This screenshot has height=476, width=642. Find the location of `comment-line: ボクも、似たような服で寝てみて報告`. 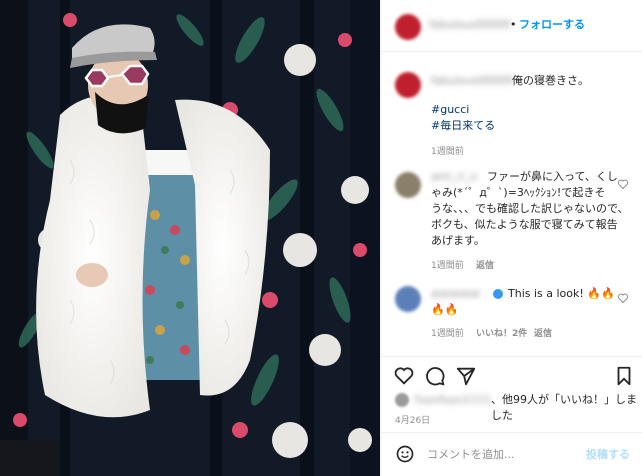

comment-line: ボクも、似たような服で寝てみて報告 is located at coordinates (524, 224).